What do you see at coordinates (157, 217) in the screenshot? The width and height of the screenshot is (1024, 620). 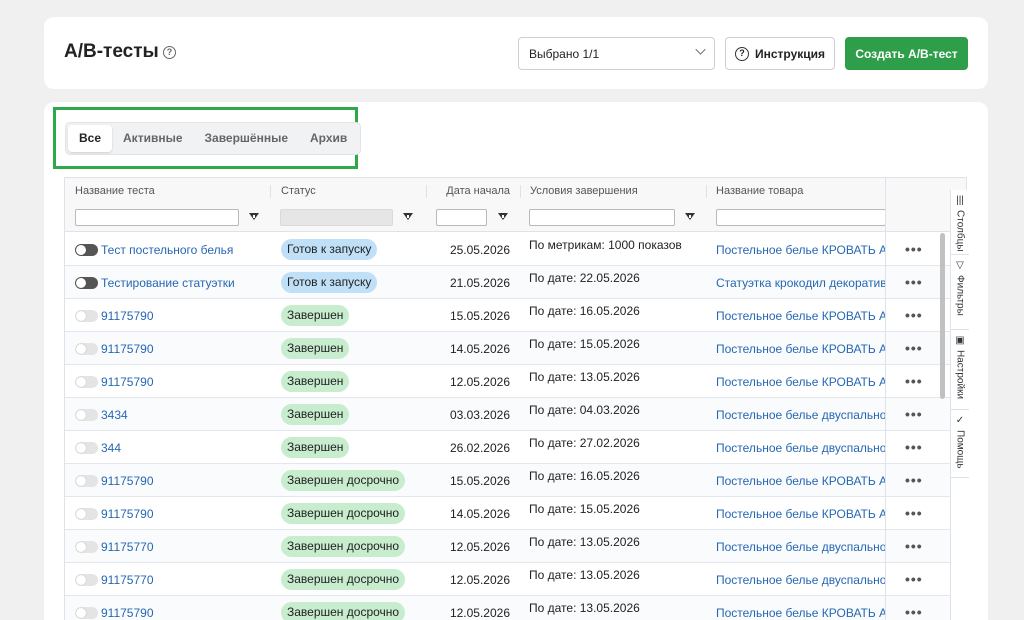 I see `filter-name-input` at bounding box center [157, 217].